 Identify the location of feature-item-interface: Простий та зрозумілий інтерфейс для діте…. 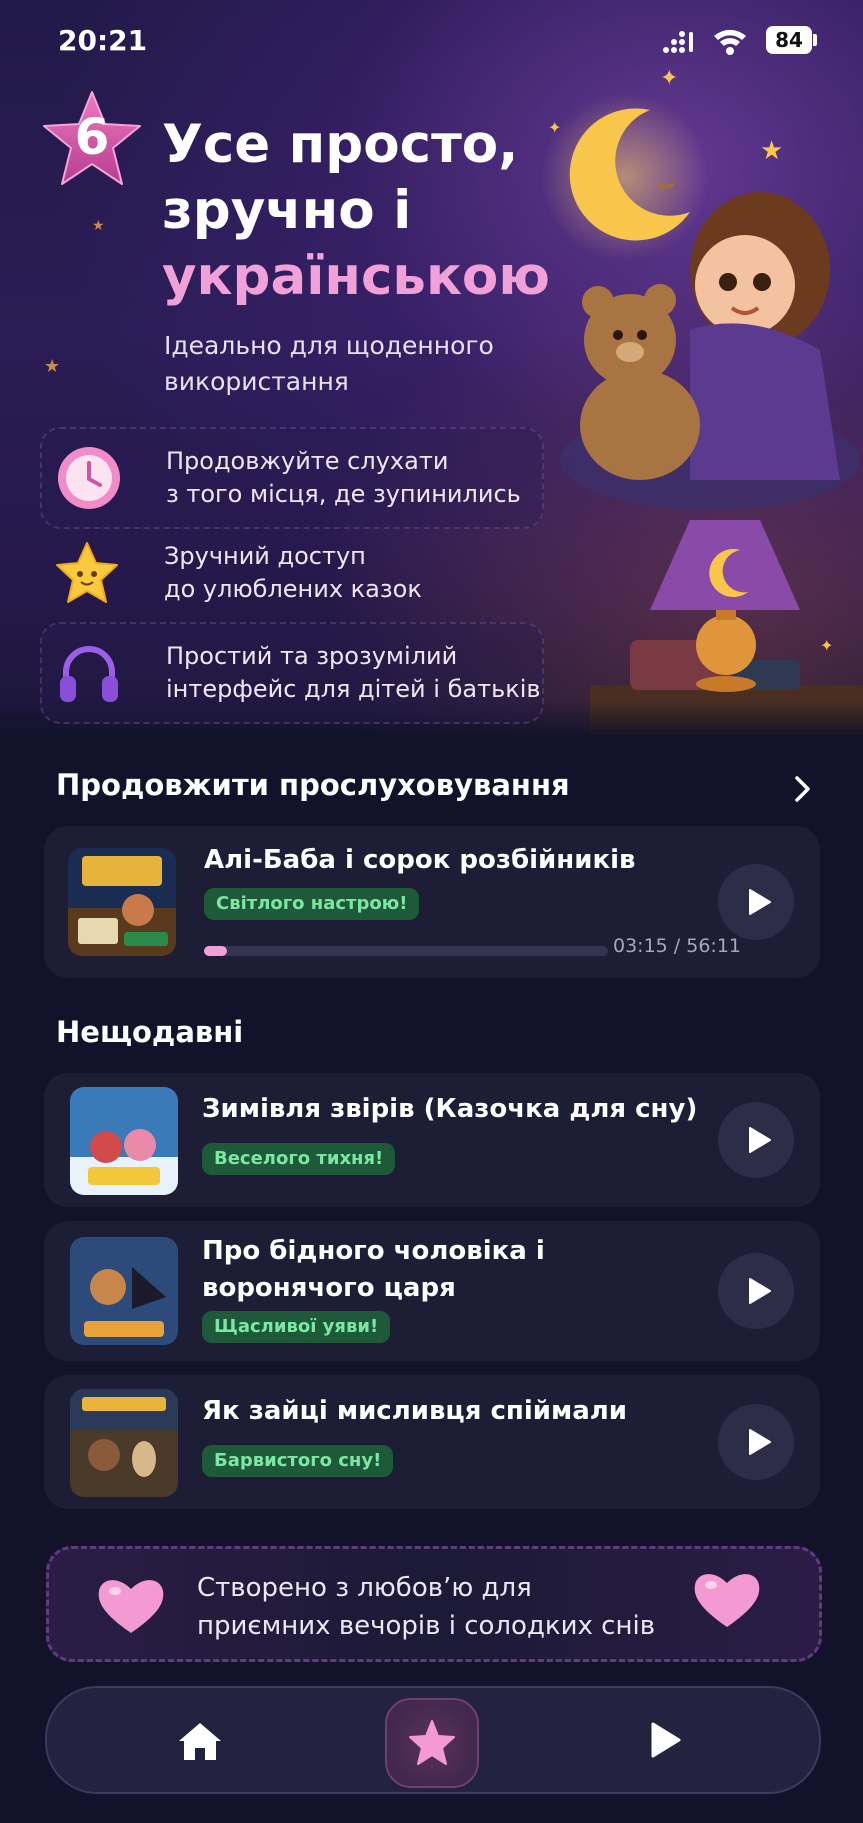
(292, 673).